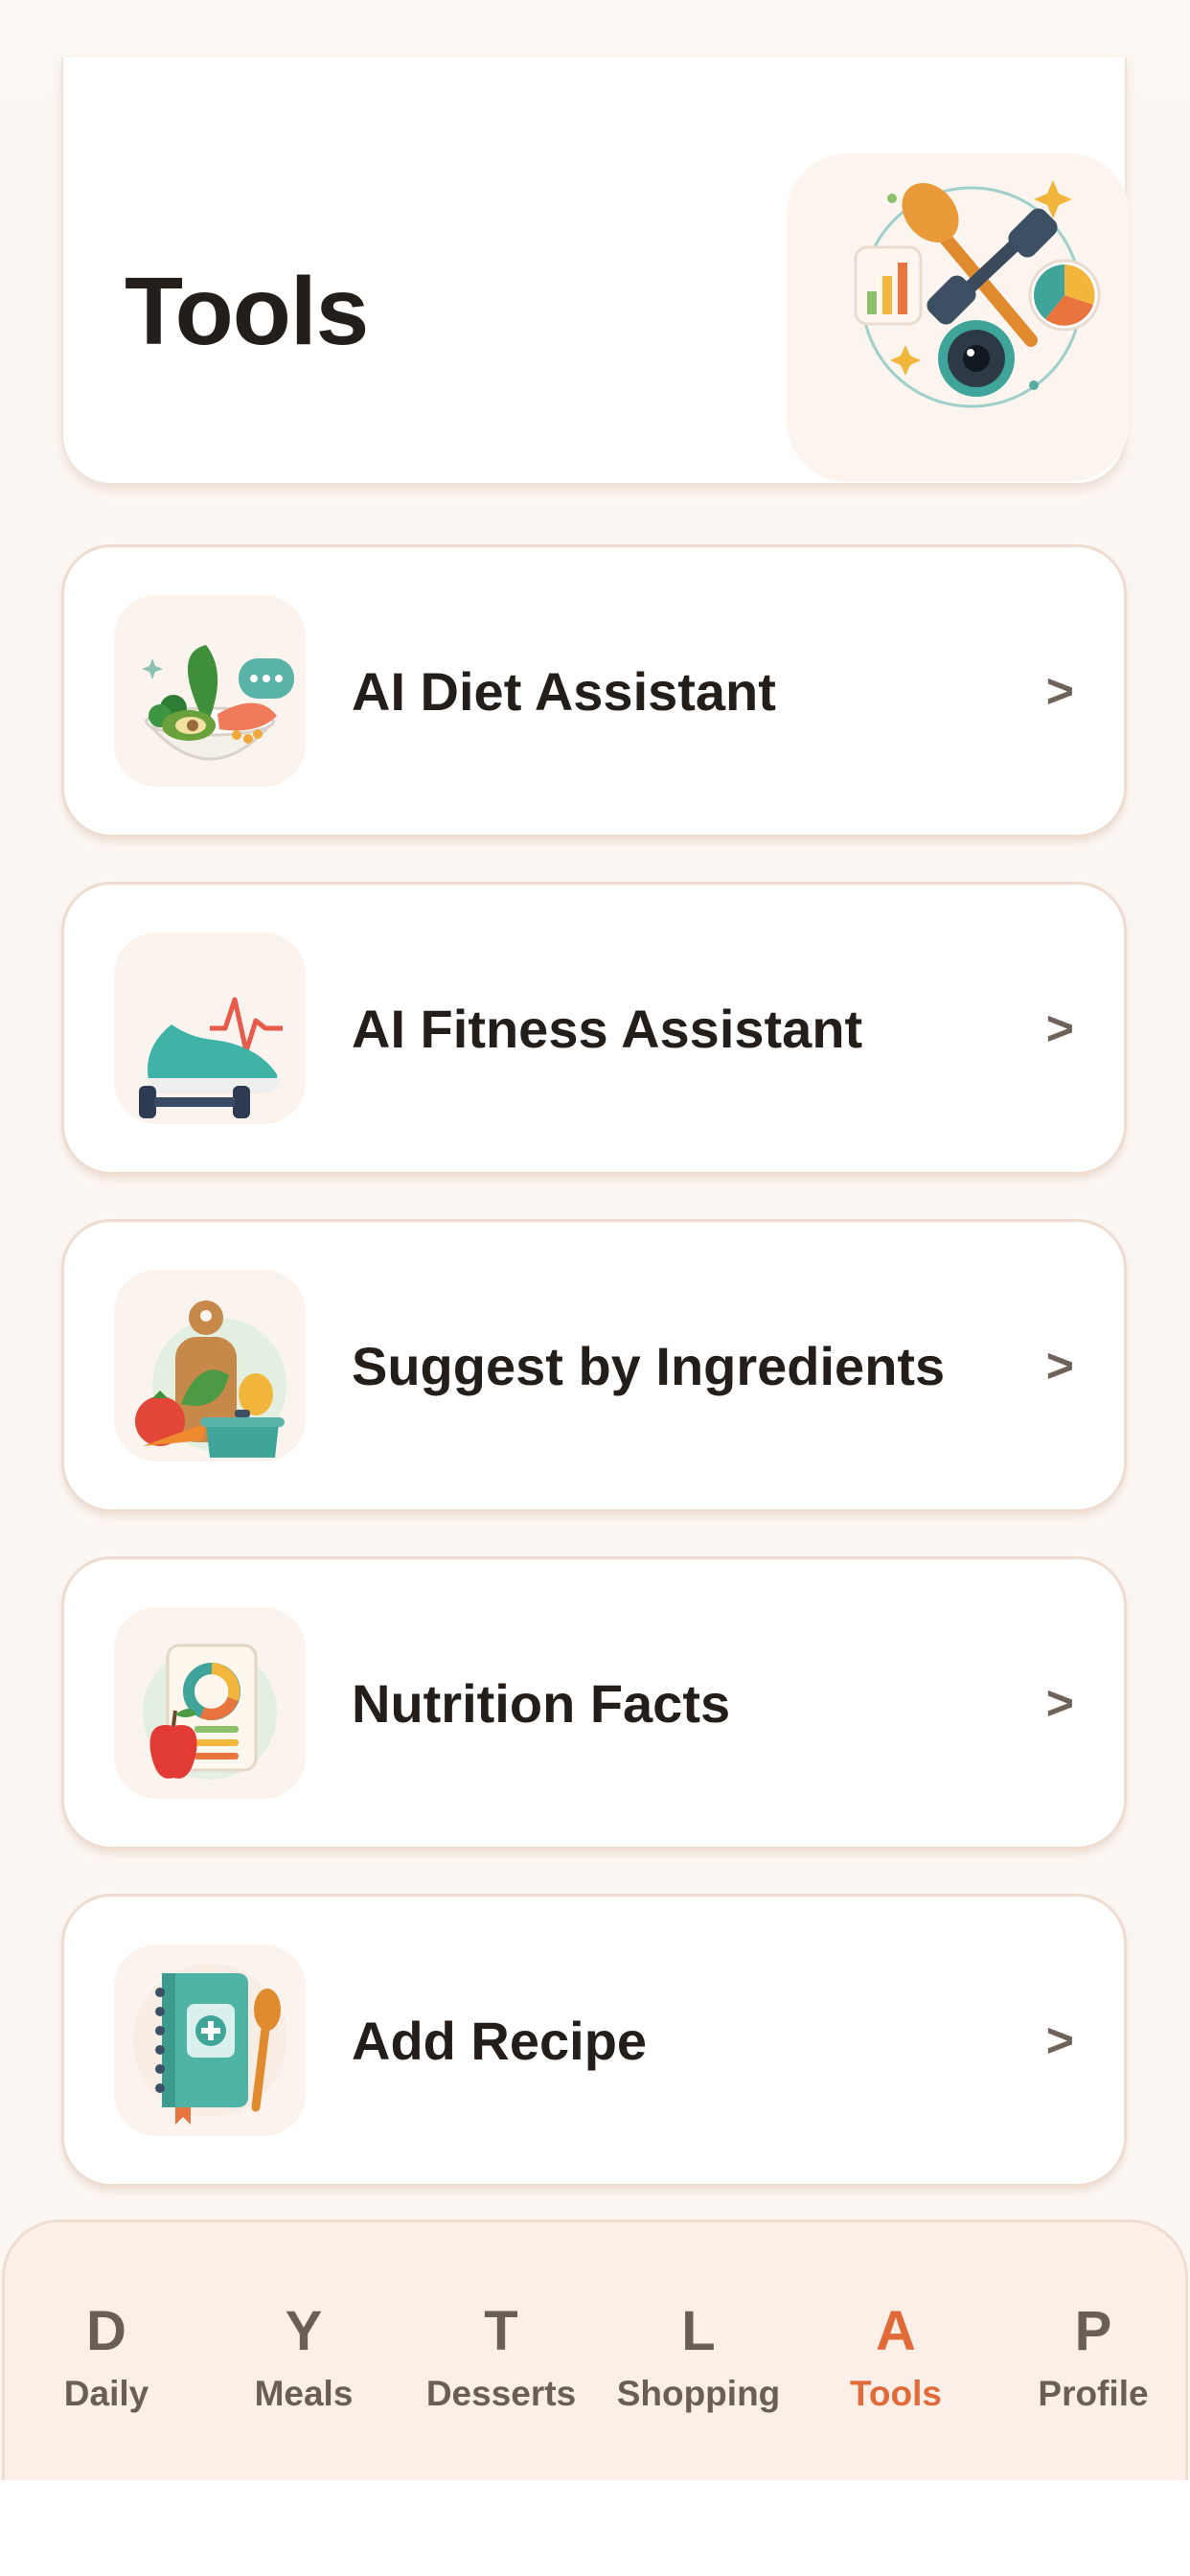  I want to click on tab-tools: A Tools, so click(896, 2351).